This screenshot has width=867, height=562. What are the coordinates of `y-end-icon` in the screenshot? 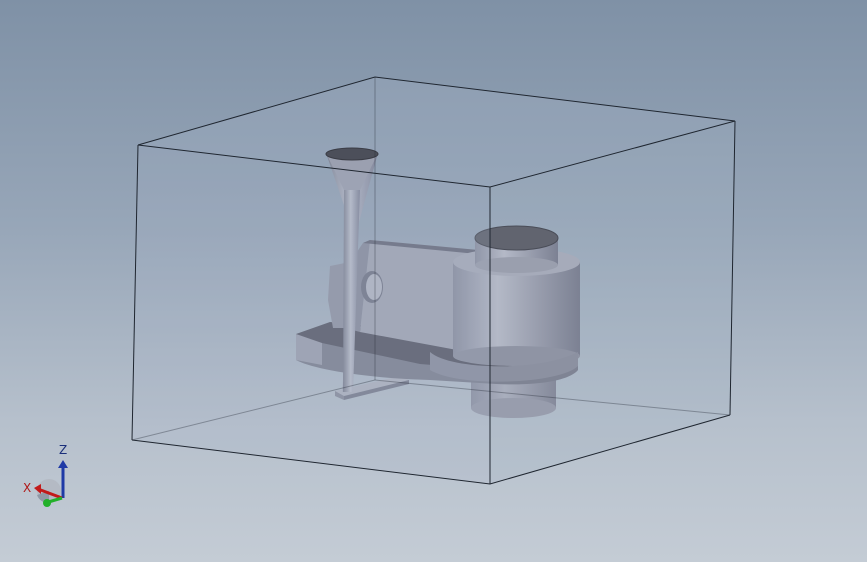 It's located at (47, 503).